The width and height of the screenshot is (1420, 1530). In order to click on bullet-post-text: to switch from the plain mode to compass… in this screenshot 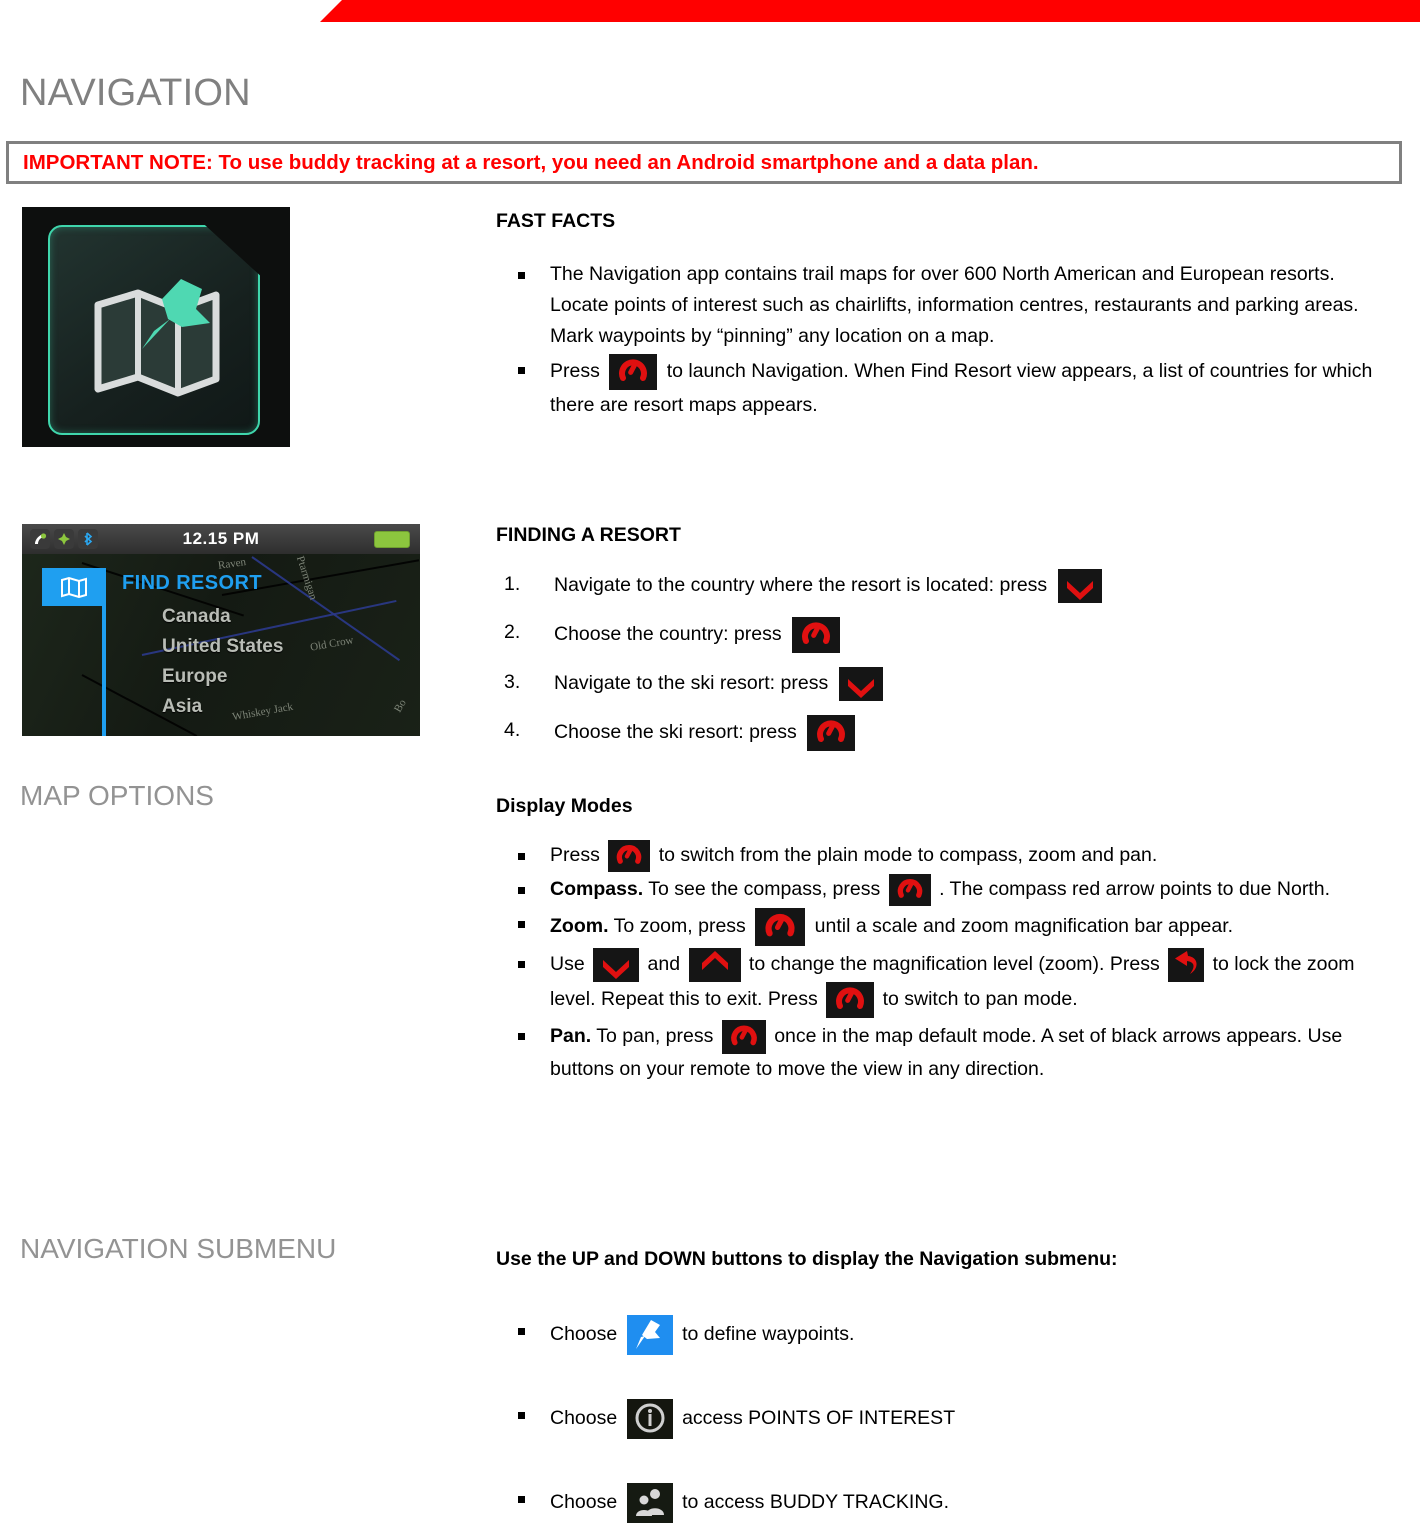, I will do `click(908, 855)`.